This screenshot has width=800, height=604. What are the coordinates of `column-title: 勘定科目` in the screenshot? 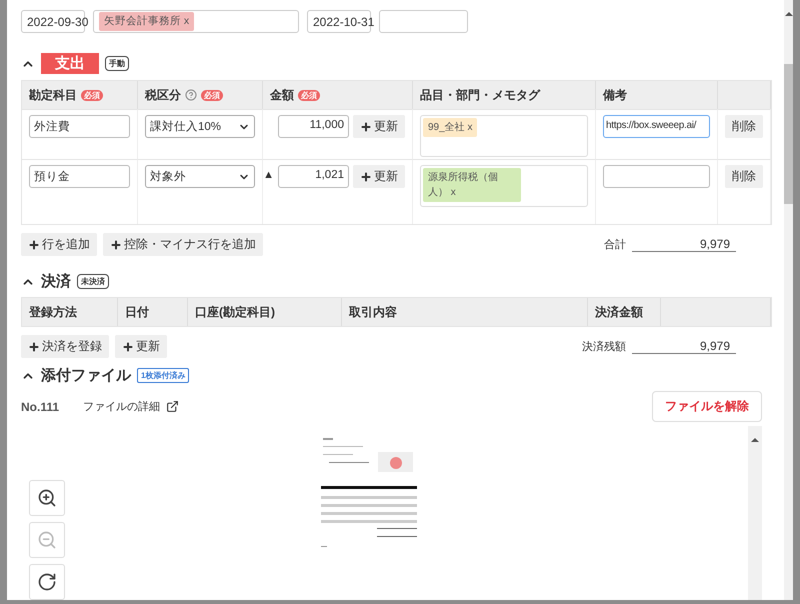 It's located at (53, 95).